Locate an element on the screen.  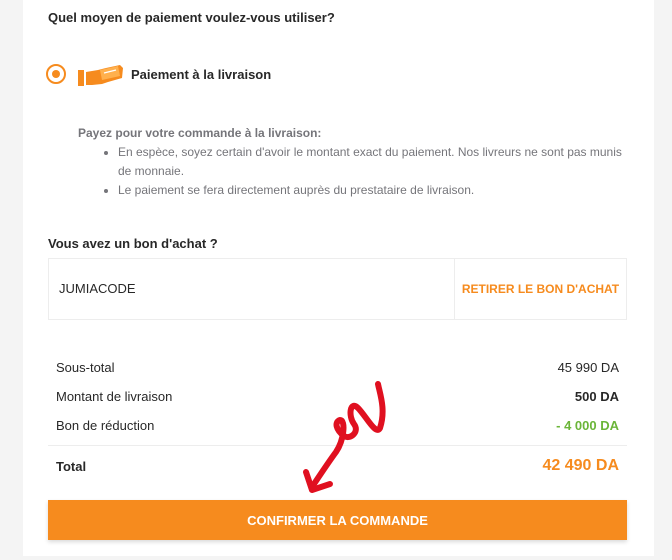
delivery-label: Montant de livraison is located at coordinates (114, 396).